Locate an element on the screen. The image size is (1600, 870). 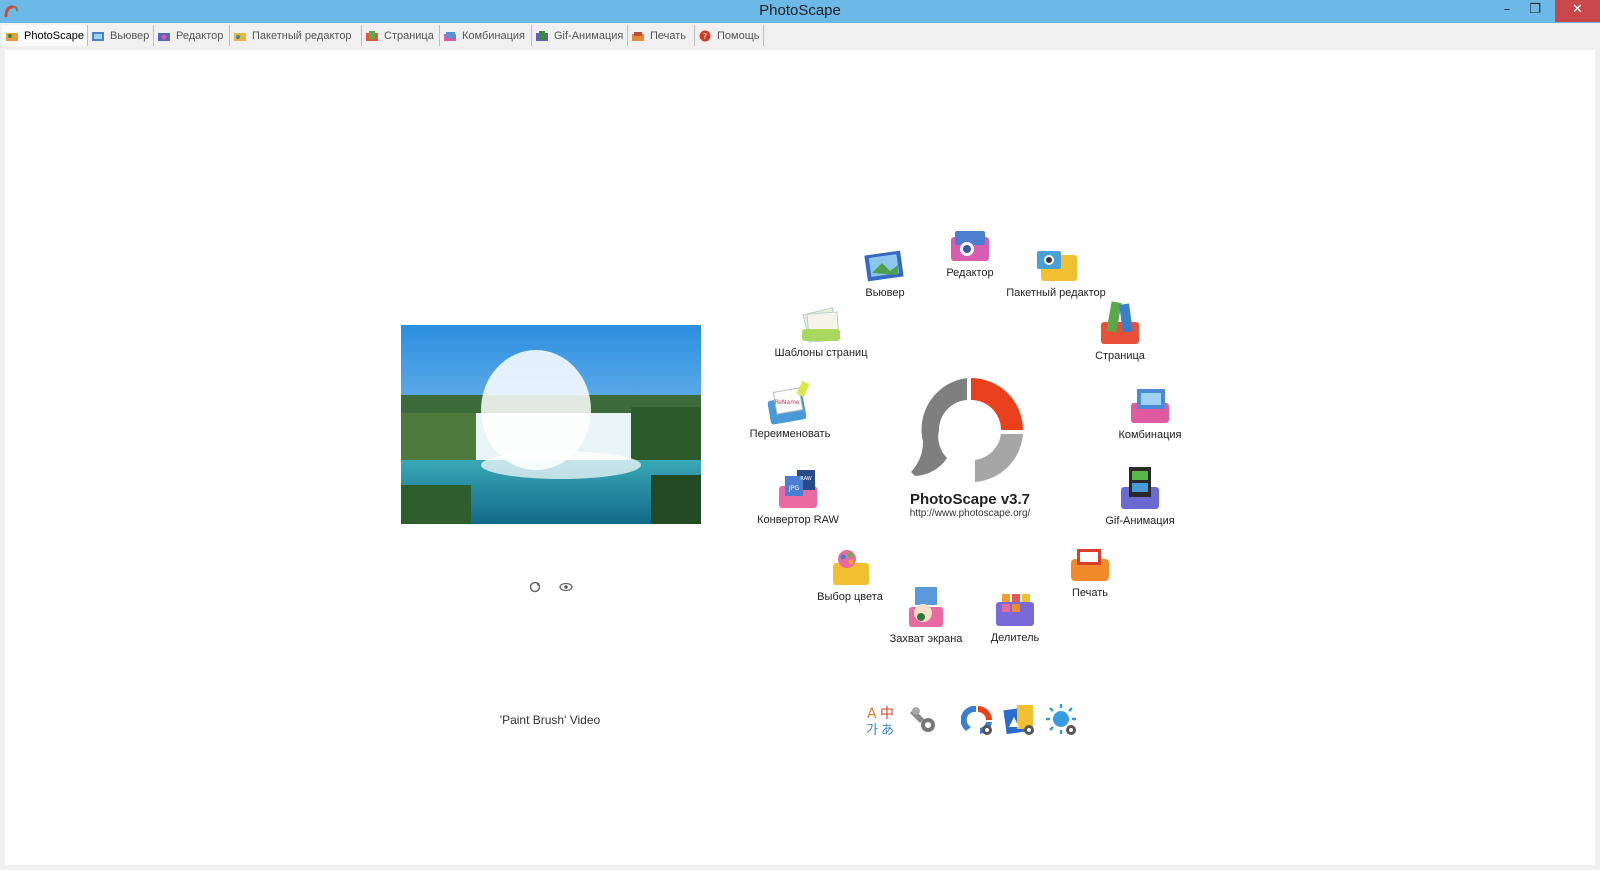
wheel-batch-editor: Пакетный редактор is located at coordinates (1056, 272).